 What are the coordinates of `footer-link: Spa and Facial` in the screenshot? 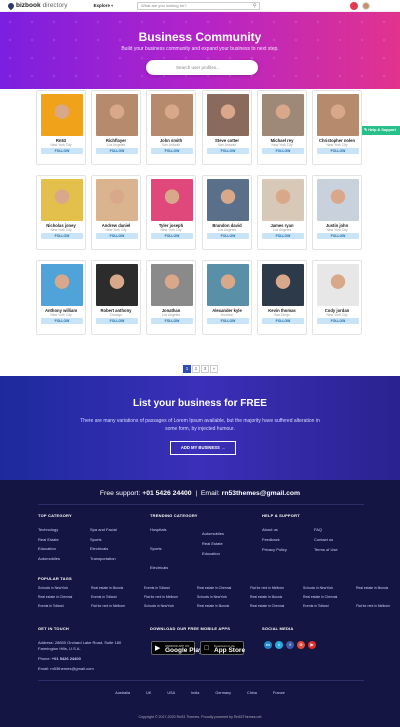 It's located at (103, 529).